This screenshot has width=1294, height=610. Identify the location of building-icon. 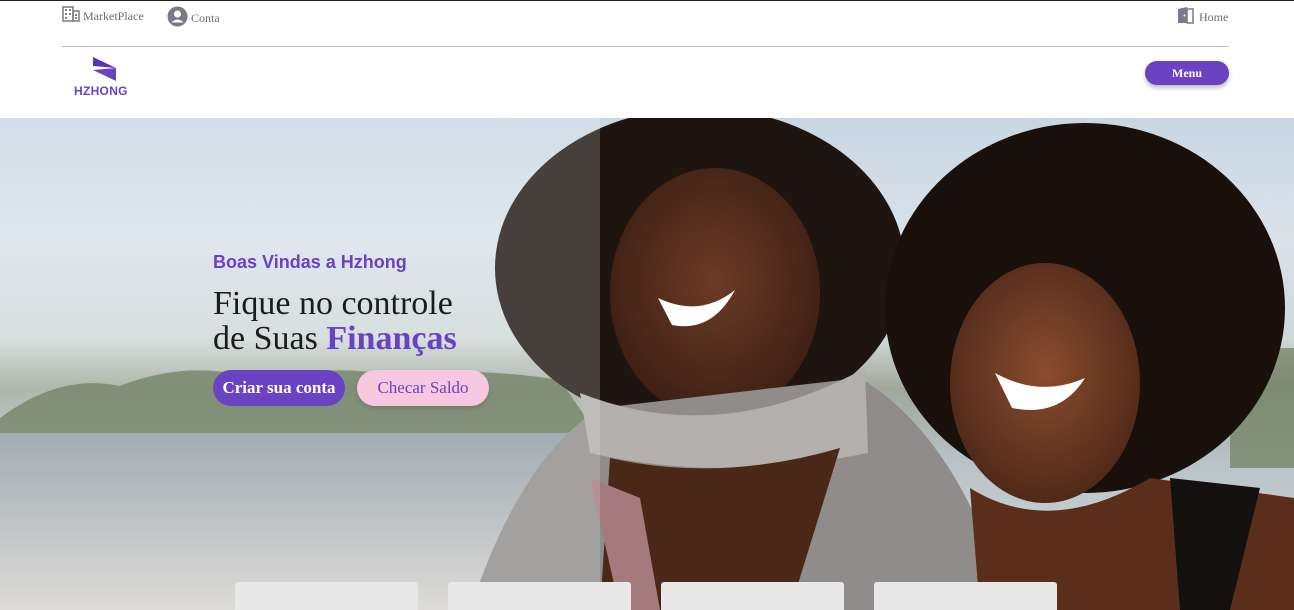
(71, 16).